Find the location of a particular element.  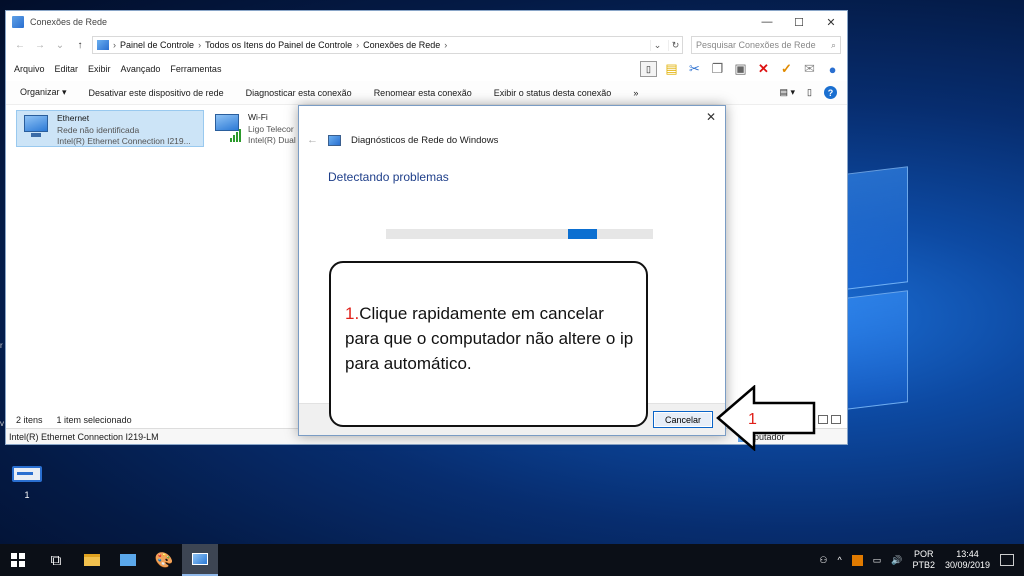

network-diagnostics-taskbar is located at coordinates (200, 560).